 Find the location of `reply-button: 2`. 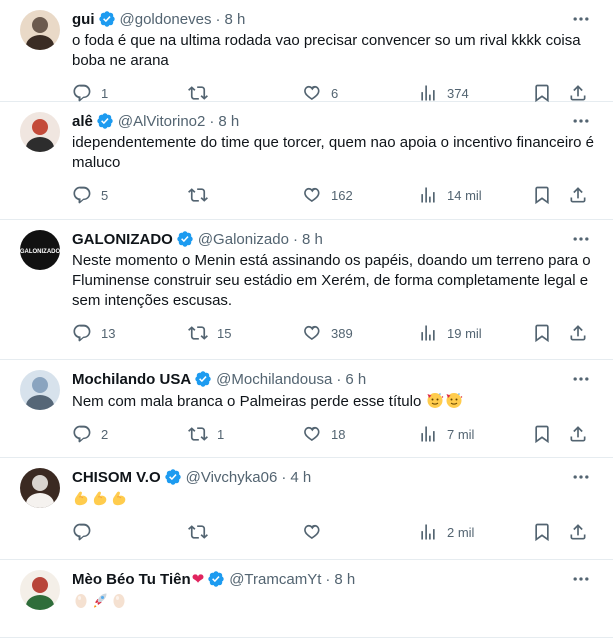

reply-button: 2 is located at coordinates (90, 434).